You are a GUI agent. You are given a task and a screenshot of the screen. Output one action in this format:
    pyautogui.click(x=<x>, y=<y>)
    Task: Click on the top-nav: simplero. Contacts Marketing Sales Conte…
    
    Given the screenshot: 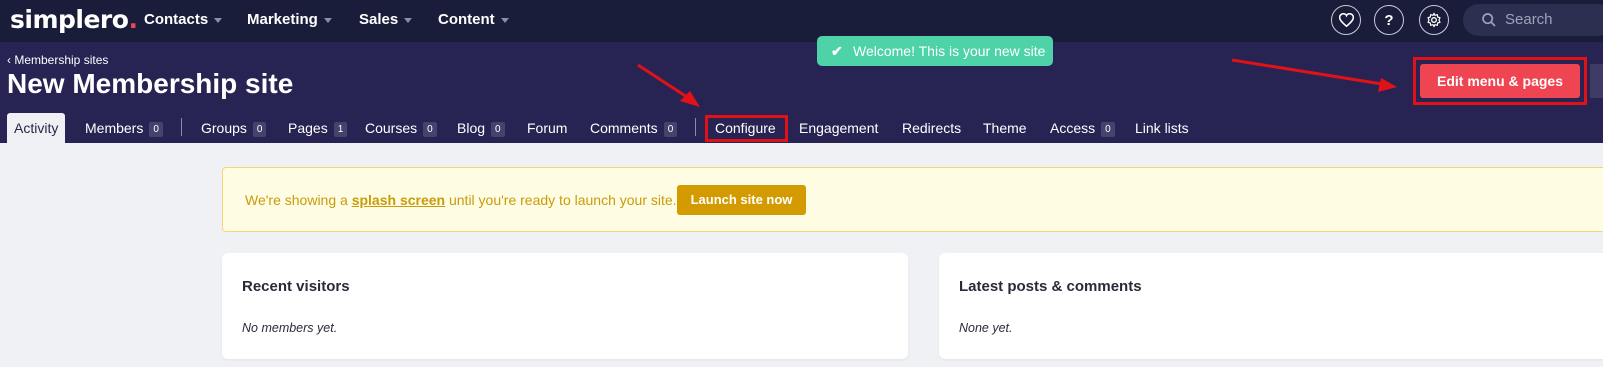 What is the action you would take?
    pyautogui.click(x=801, y=21)
    